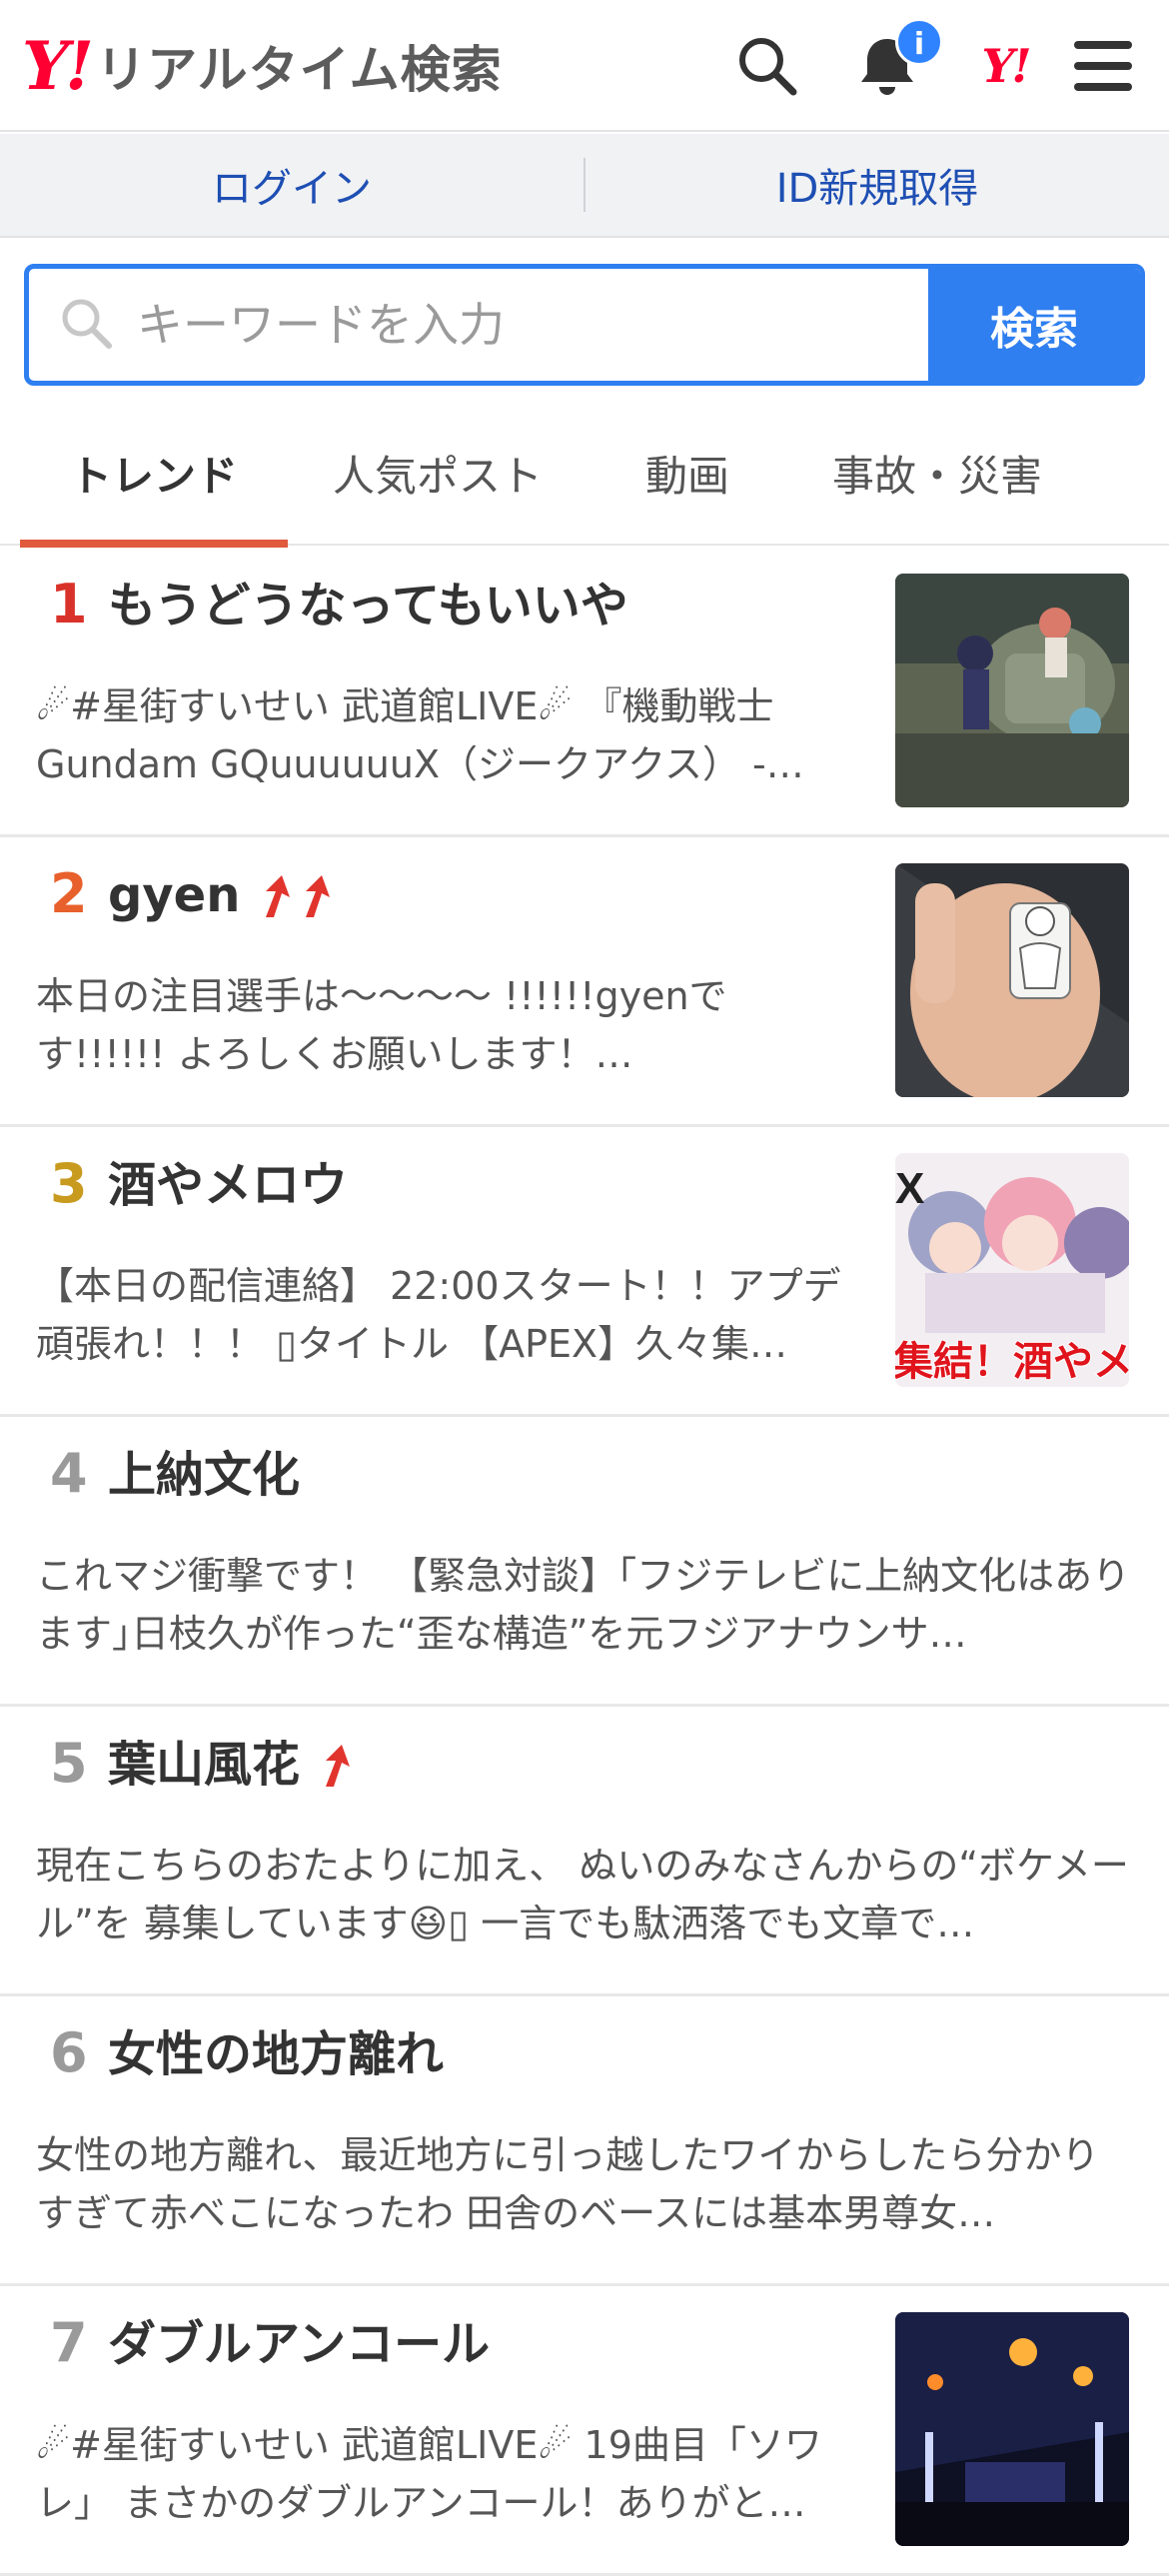  I want to click on yahoo-realtime-logo: Y! リアルタイム検索, so click(263, 66).